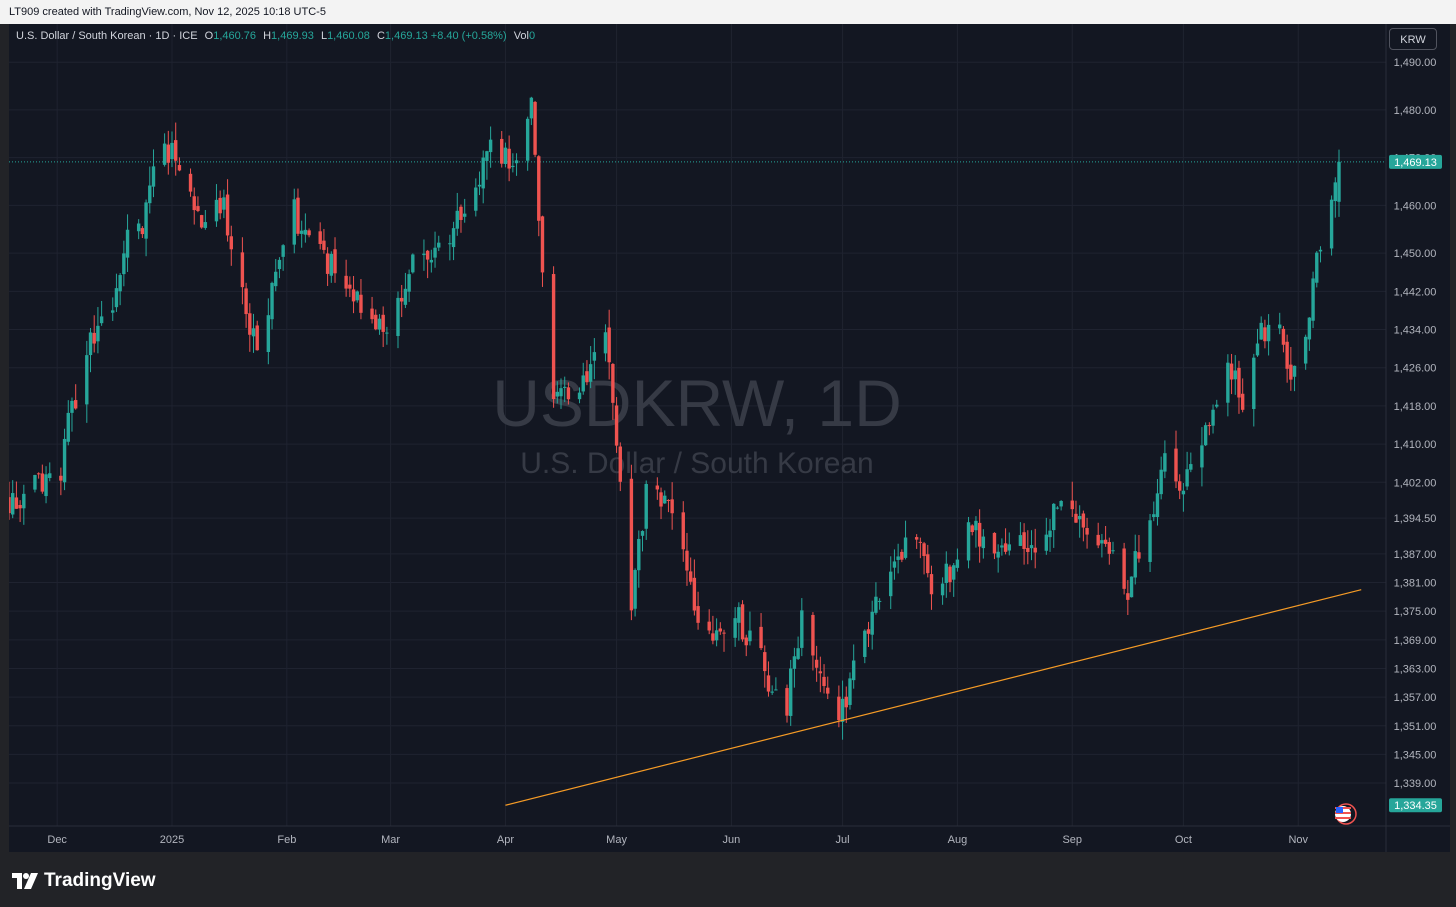 The width and height of the screenshot is (1456, 907). What do you see at coordinates (1413, 39) in the screenshot?
I see `currency-button: KRW` at bounding box center [1413, 39].